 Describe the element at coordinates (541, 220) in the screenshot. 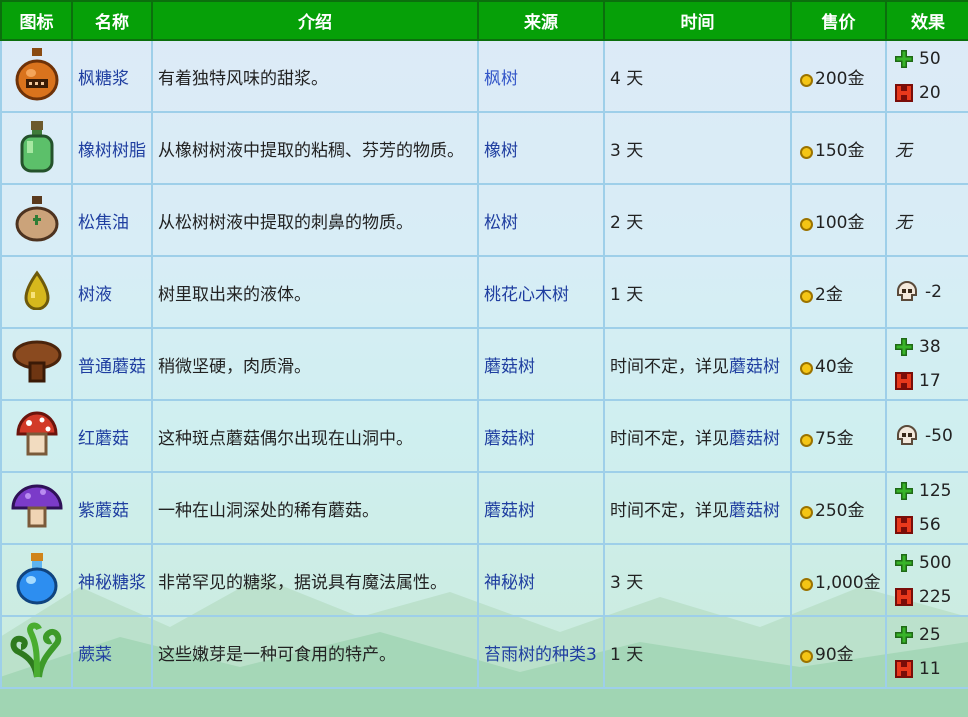

I see `source-link: 松树` at that location.